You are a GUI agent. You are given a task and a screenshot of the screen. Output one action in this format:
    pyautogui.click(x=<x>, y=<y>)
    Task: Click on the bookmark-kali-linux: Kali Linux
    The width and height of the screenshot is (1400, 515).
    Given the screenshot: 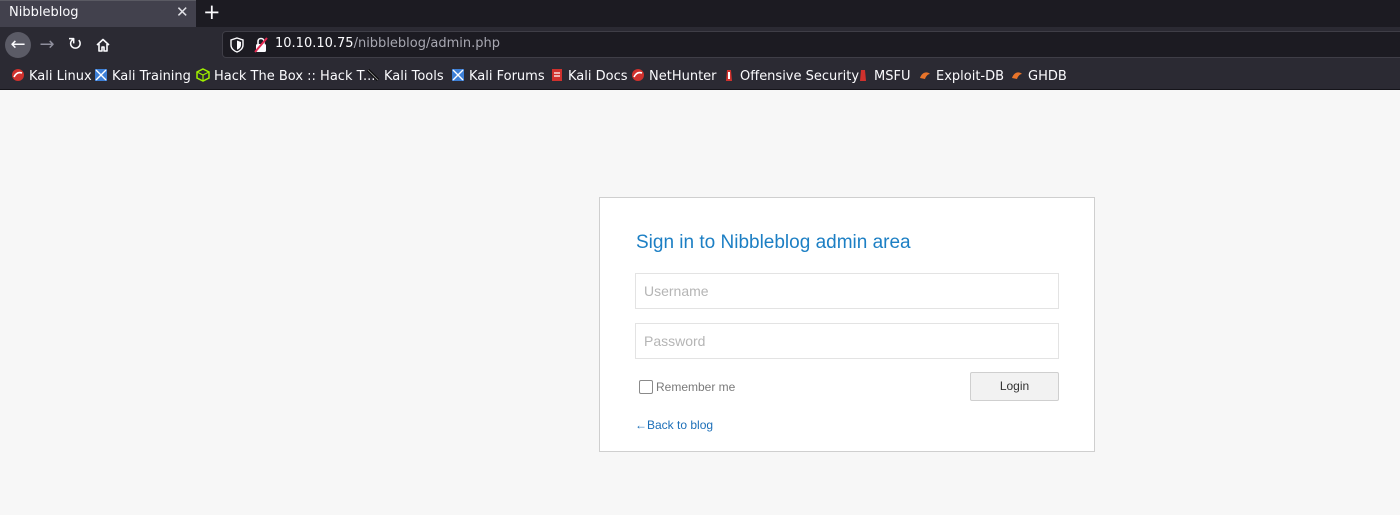 What is the action you would take?
    pyautogui.click(x=51, y=77)
    